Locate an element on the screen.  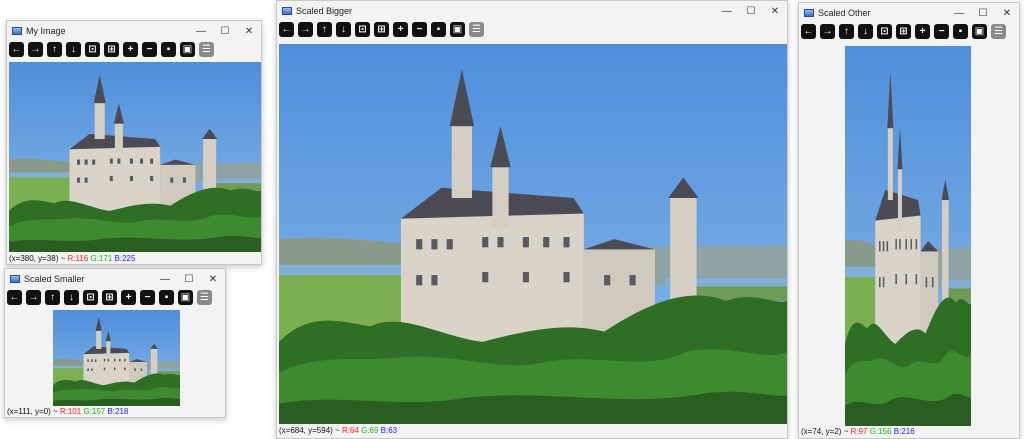
status-red: R:116 is located at coordinates (78, 258).